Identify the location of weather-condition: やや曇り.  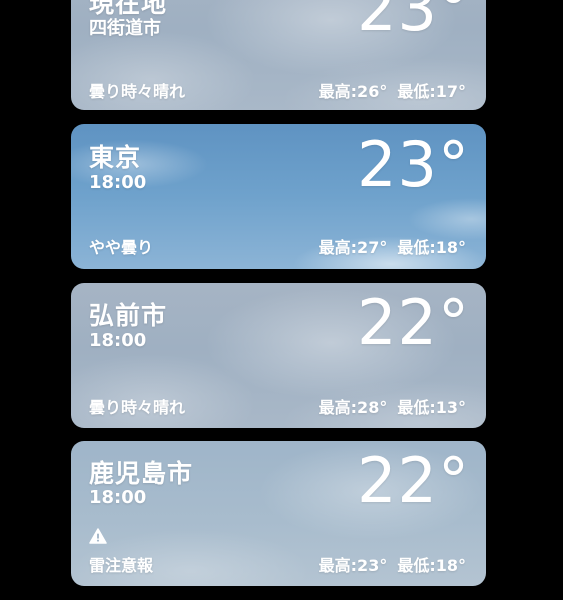
(121, 247).